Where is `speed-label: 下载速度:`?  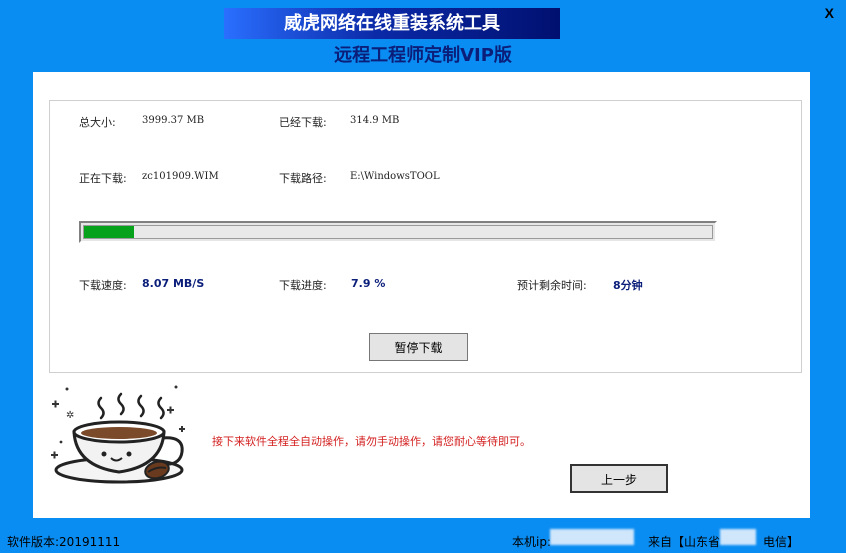 speed-label: 下载速度: is located at coordinates (103, 285).